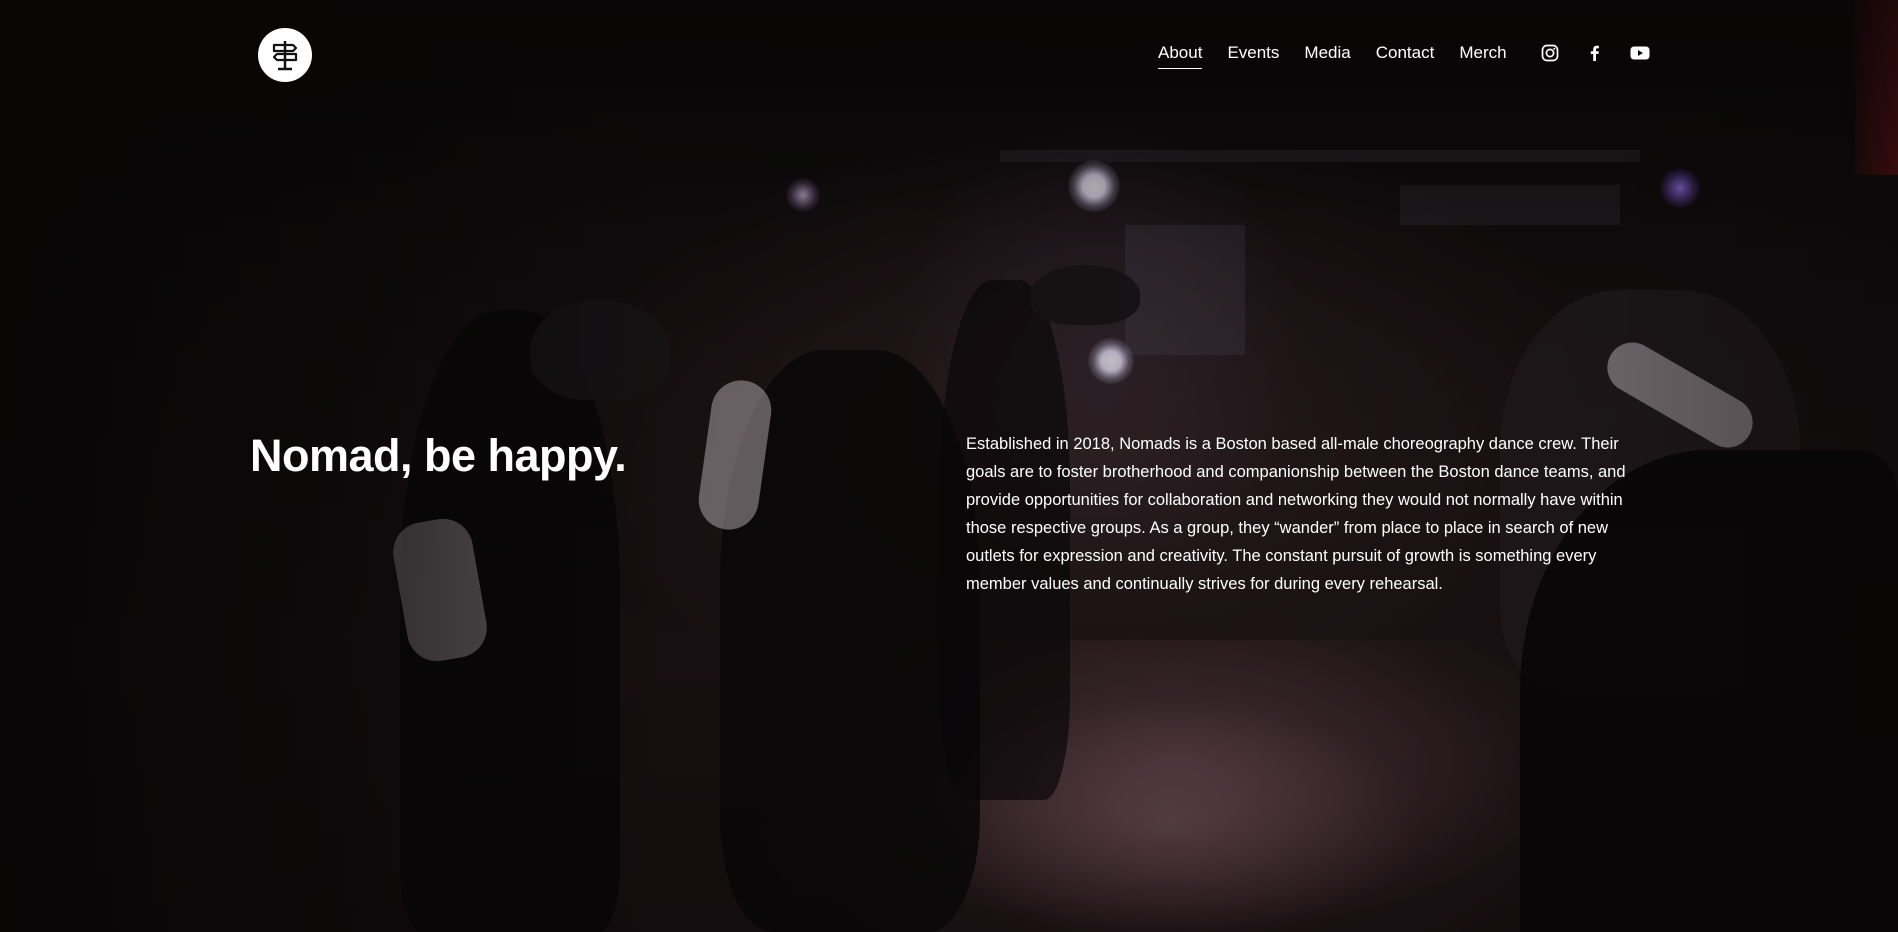  I want to click on nav-merch: Merch, so click(1482, 53).